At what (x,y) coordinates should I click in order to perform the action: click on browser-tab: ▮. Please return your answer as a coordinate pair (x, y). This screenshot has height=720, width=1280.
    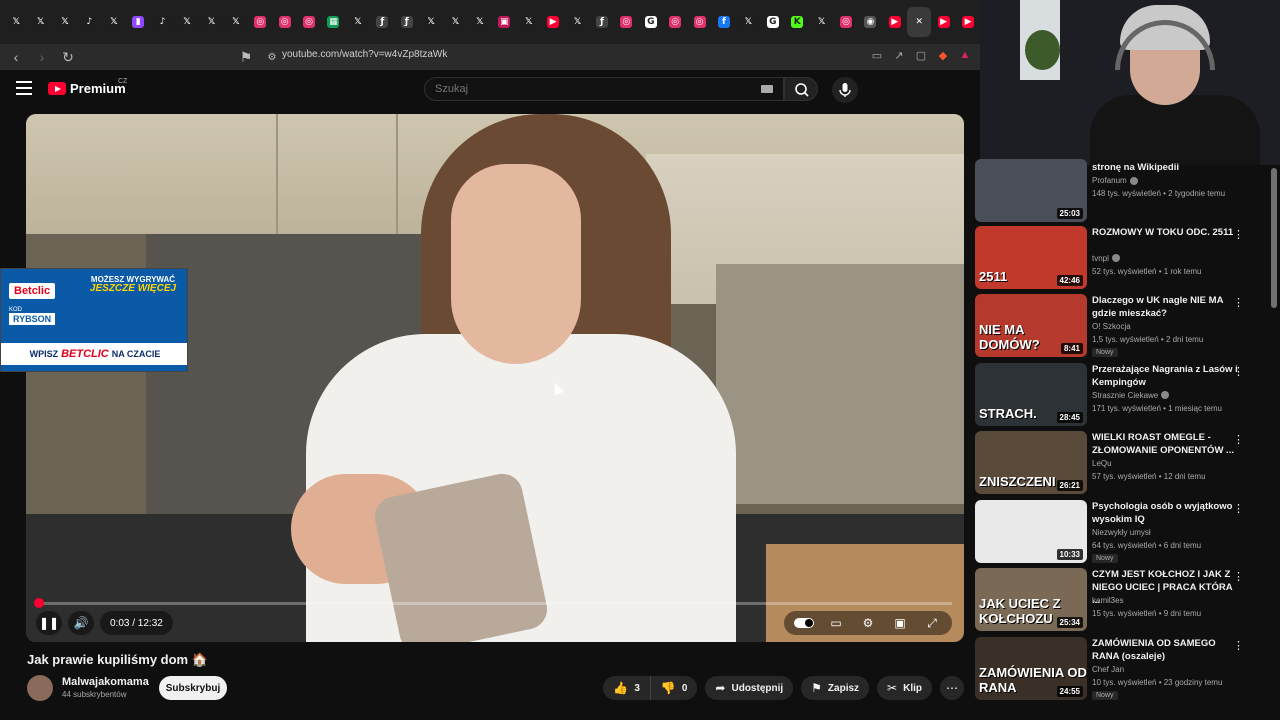
    Looking at the image, I should click on (138, 22).